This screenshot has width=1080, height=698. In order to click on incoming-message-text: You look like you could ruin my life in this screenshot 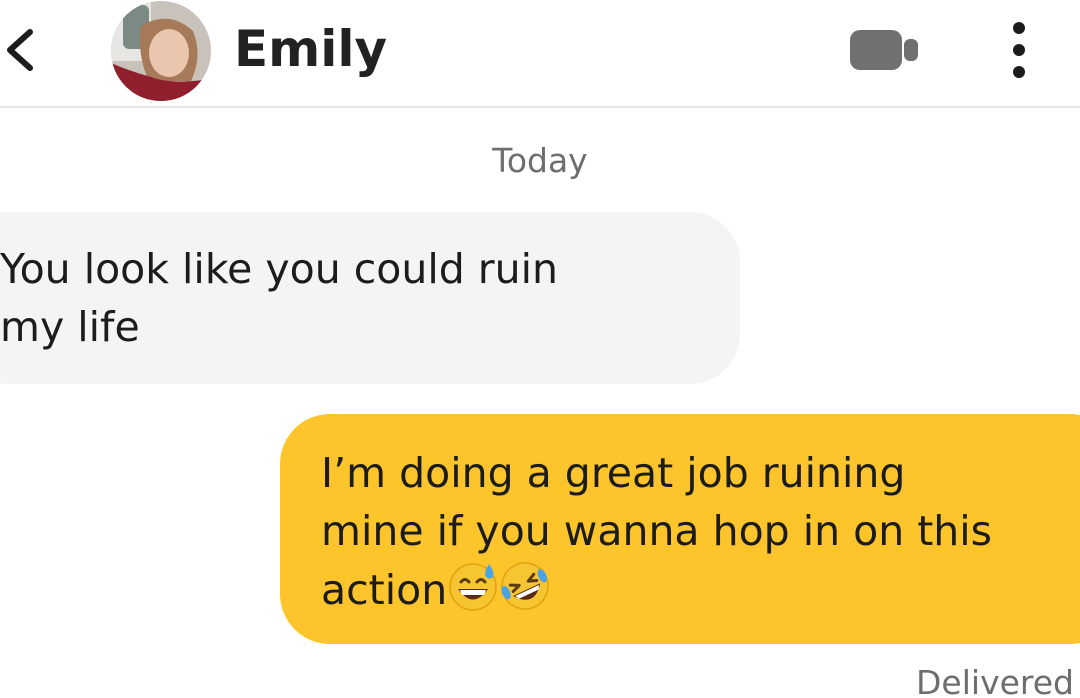, I will do `click(279, 298)`.